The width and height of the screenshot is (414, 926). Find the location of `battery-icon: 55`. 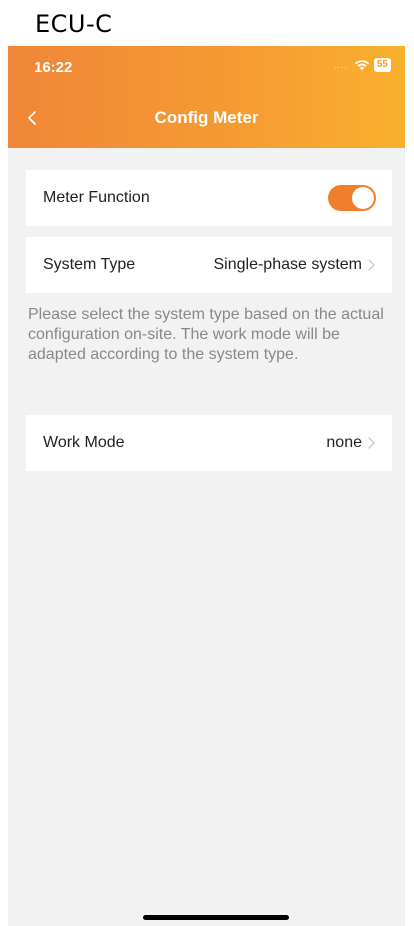

battery-icon: 55 is located at coordinates (382, 65).